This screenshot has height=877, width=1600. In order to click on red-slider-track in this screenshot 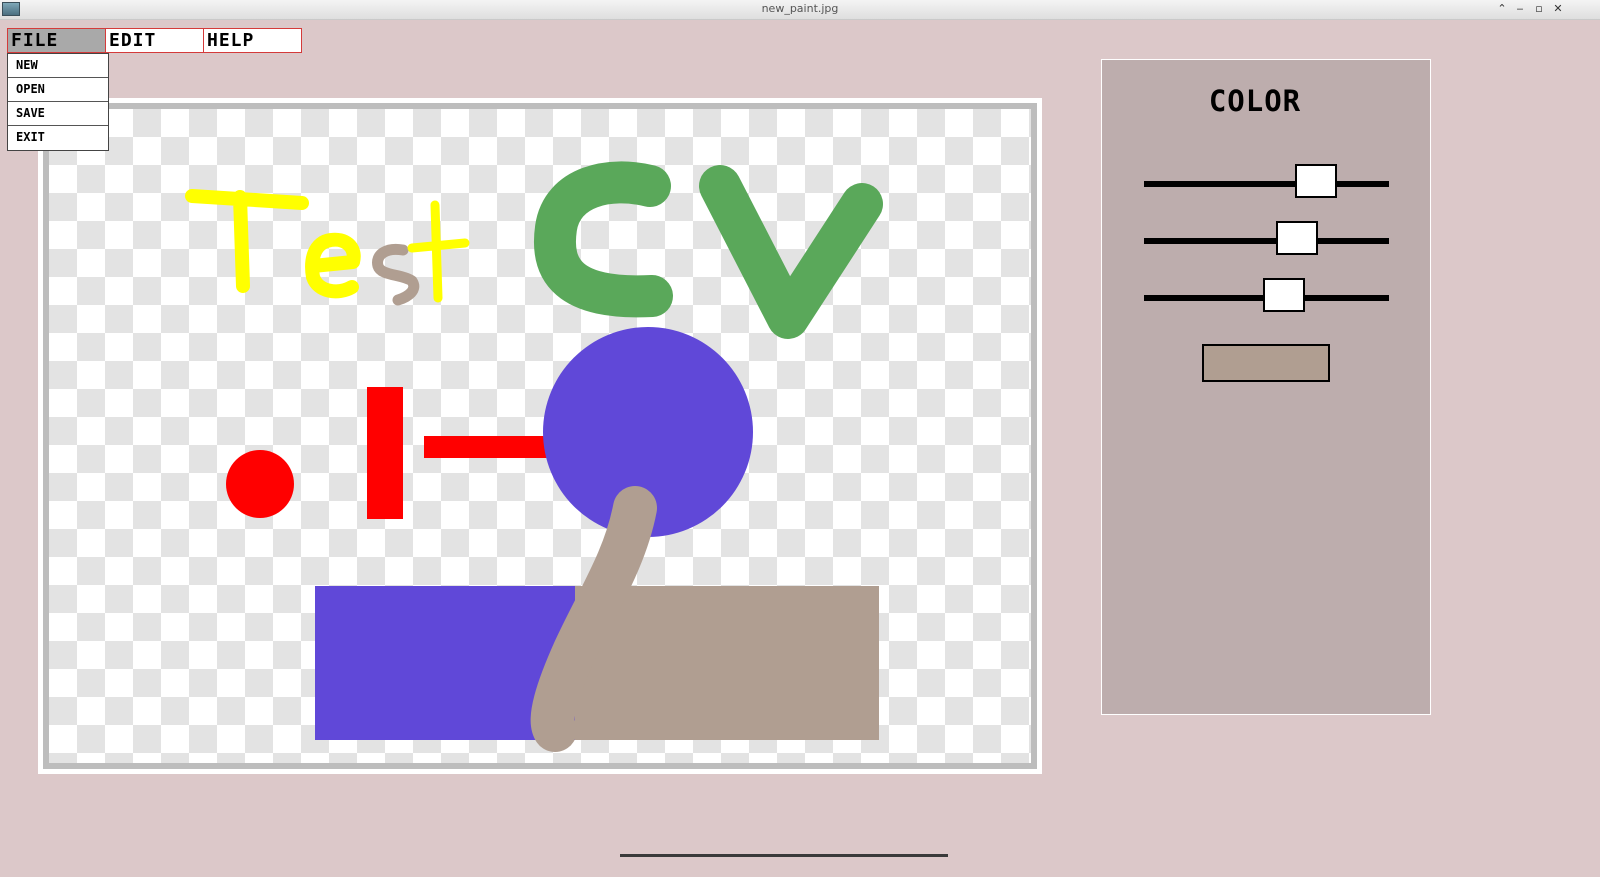, I will do `click(1266, 184)`.